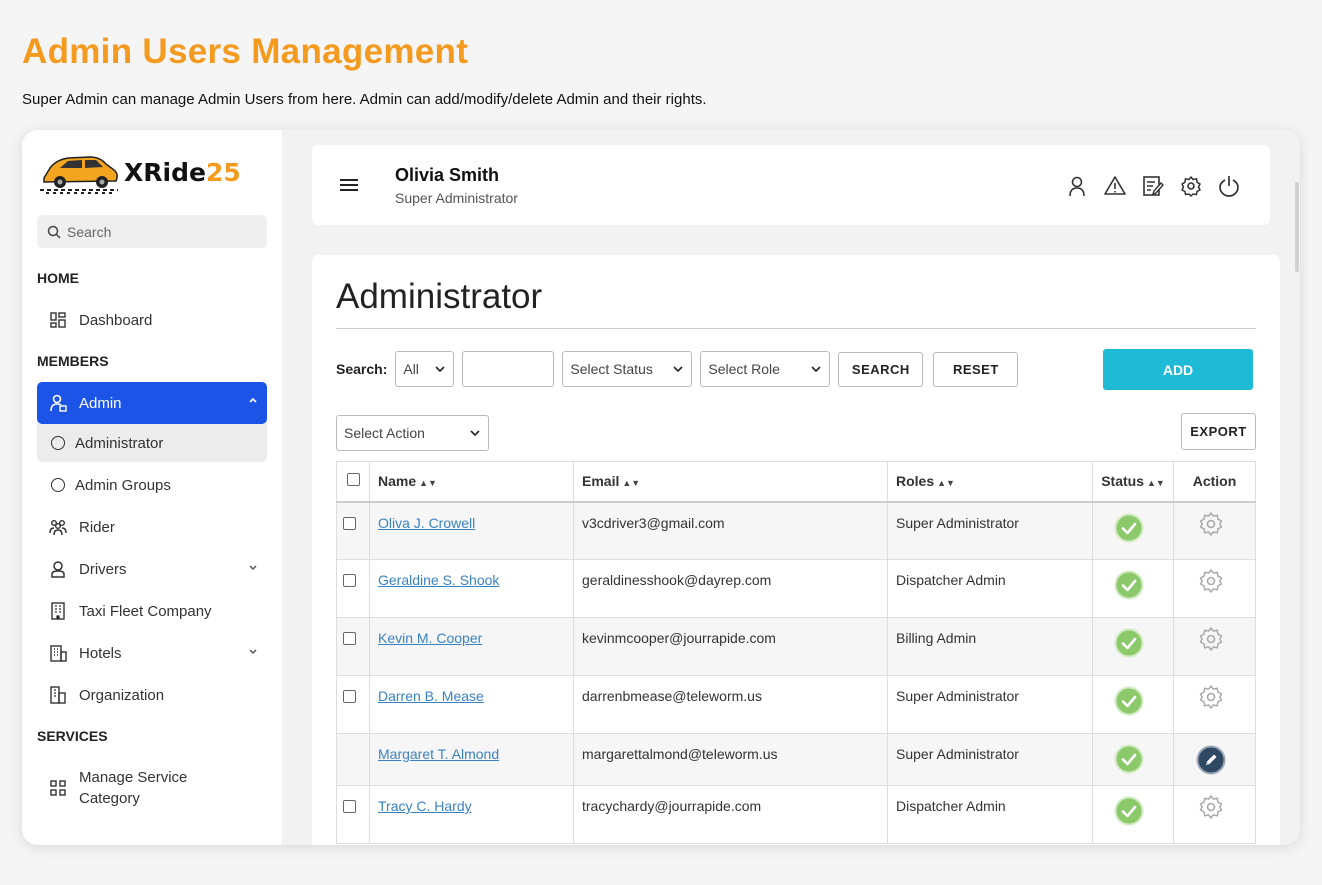  I want to click on edit-note-icon, so click(1153, 186).